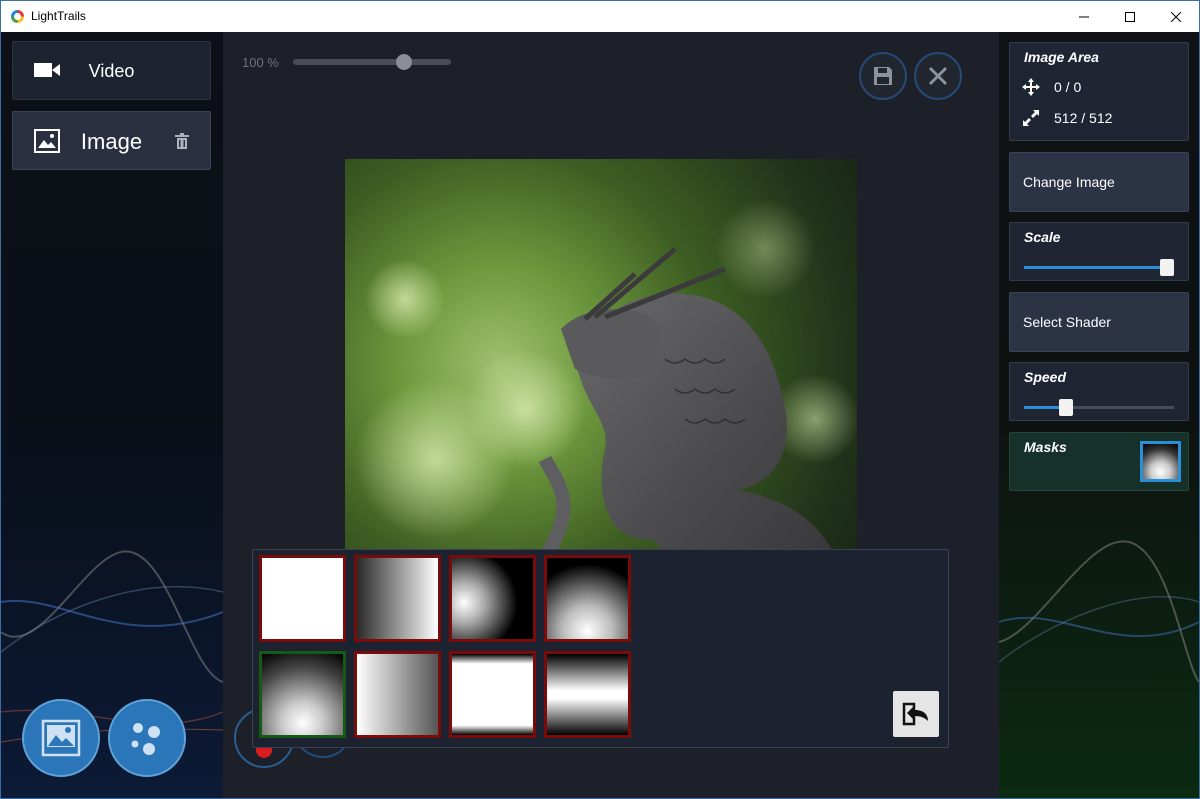 The height and width of the screenshot is (799, 1200). Describe the element at coordinates (1099, 611) in the screenshot. I see `light-trails-decoration` at that location.